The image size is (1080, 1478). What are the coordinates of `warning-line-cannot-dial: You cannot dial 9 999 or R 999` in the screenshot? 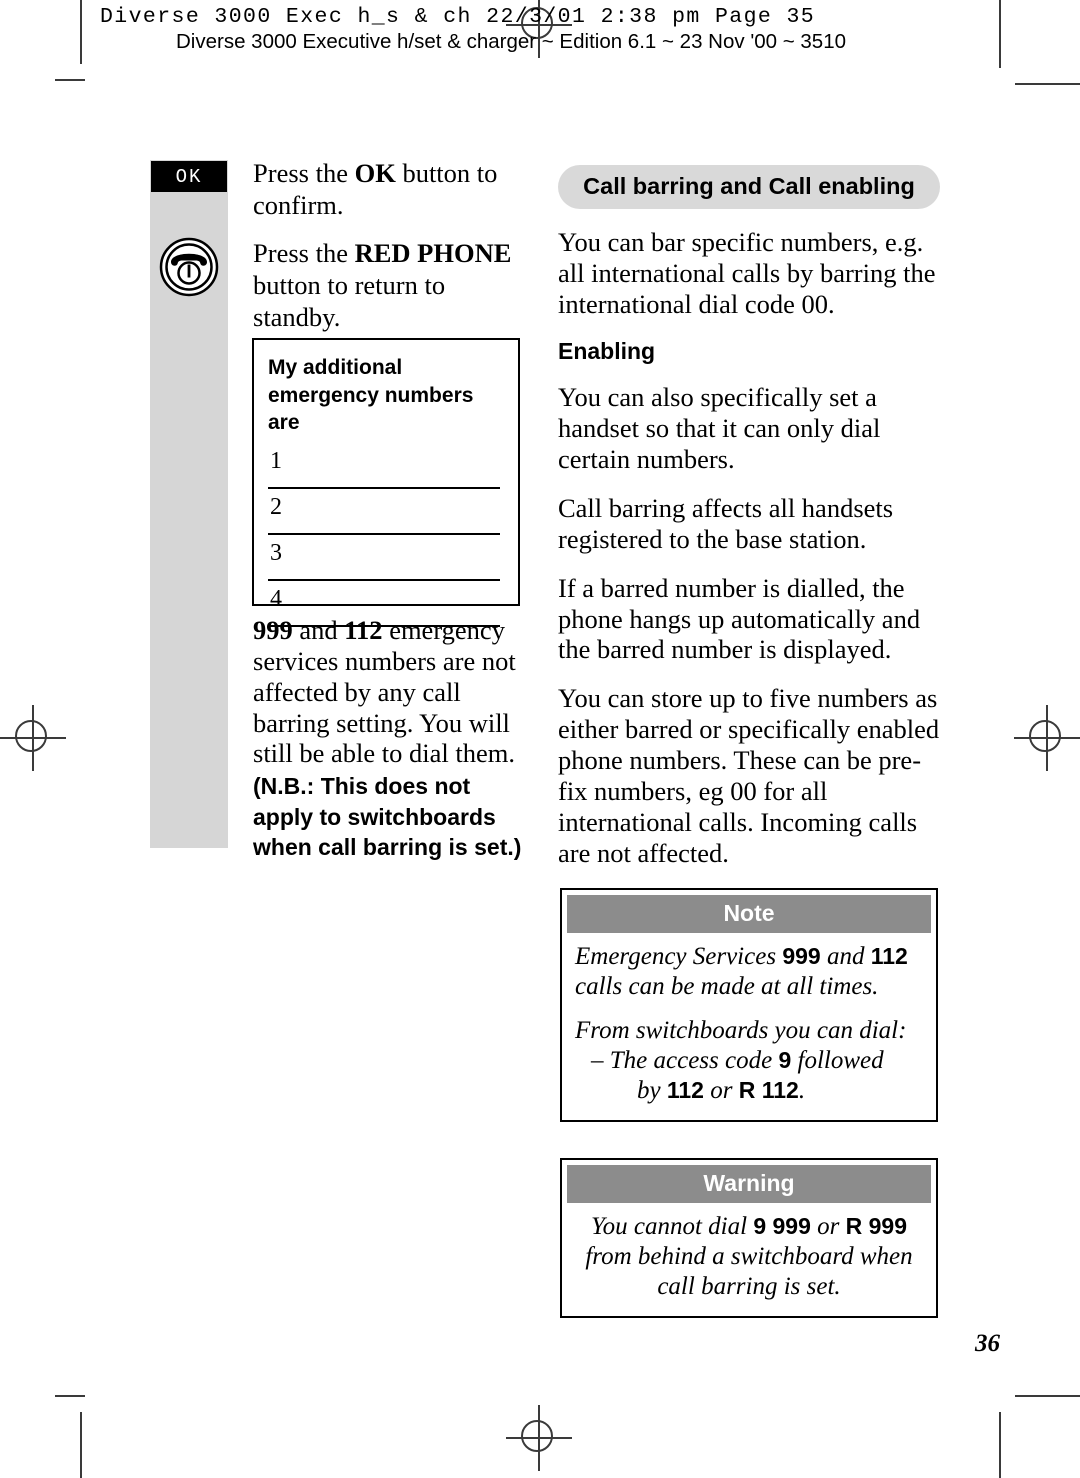 It's located at (749, 1227).